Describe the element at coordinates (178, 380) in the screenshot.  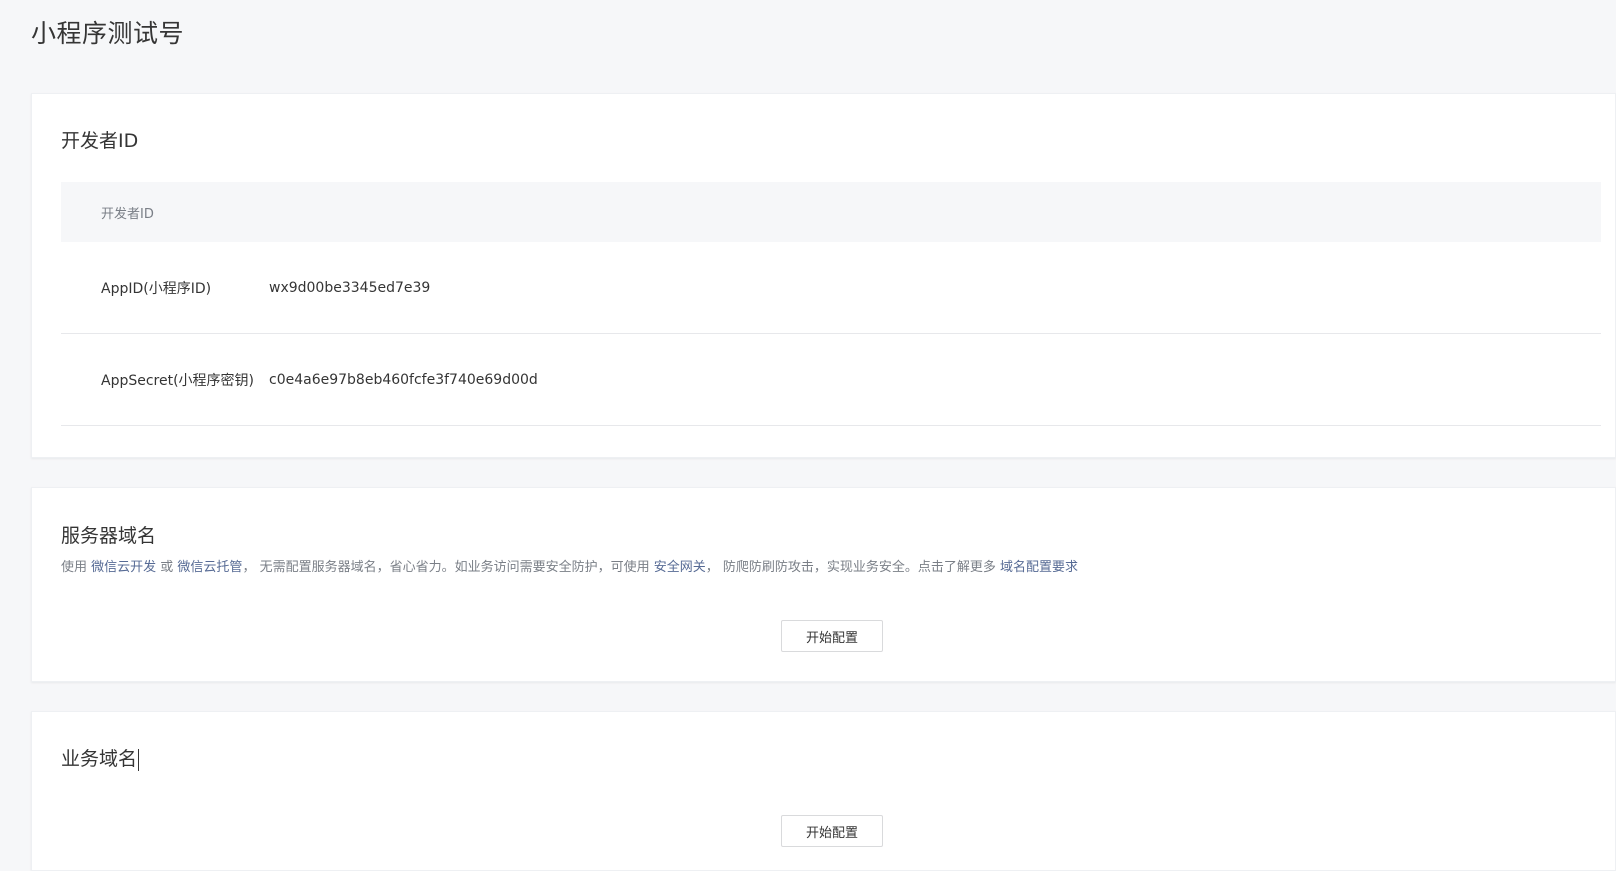
I see `appsecret-label: AppSecret(小程序密钥)` at that location.